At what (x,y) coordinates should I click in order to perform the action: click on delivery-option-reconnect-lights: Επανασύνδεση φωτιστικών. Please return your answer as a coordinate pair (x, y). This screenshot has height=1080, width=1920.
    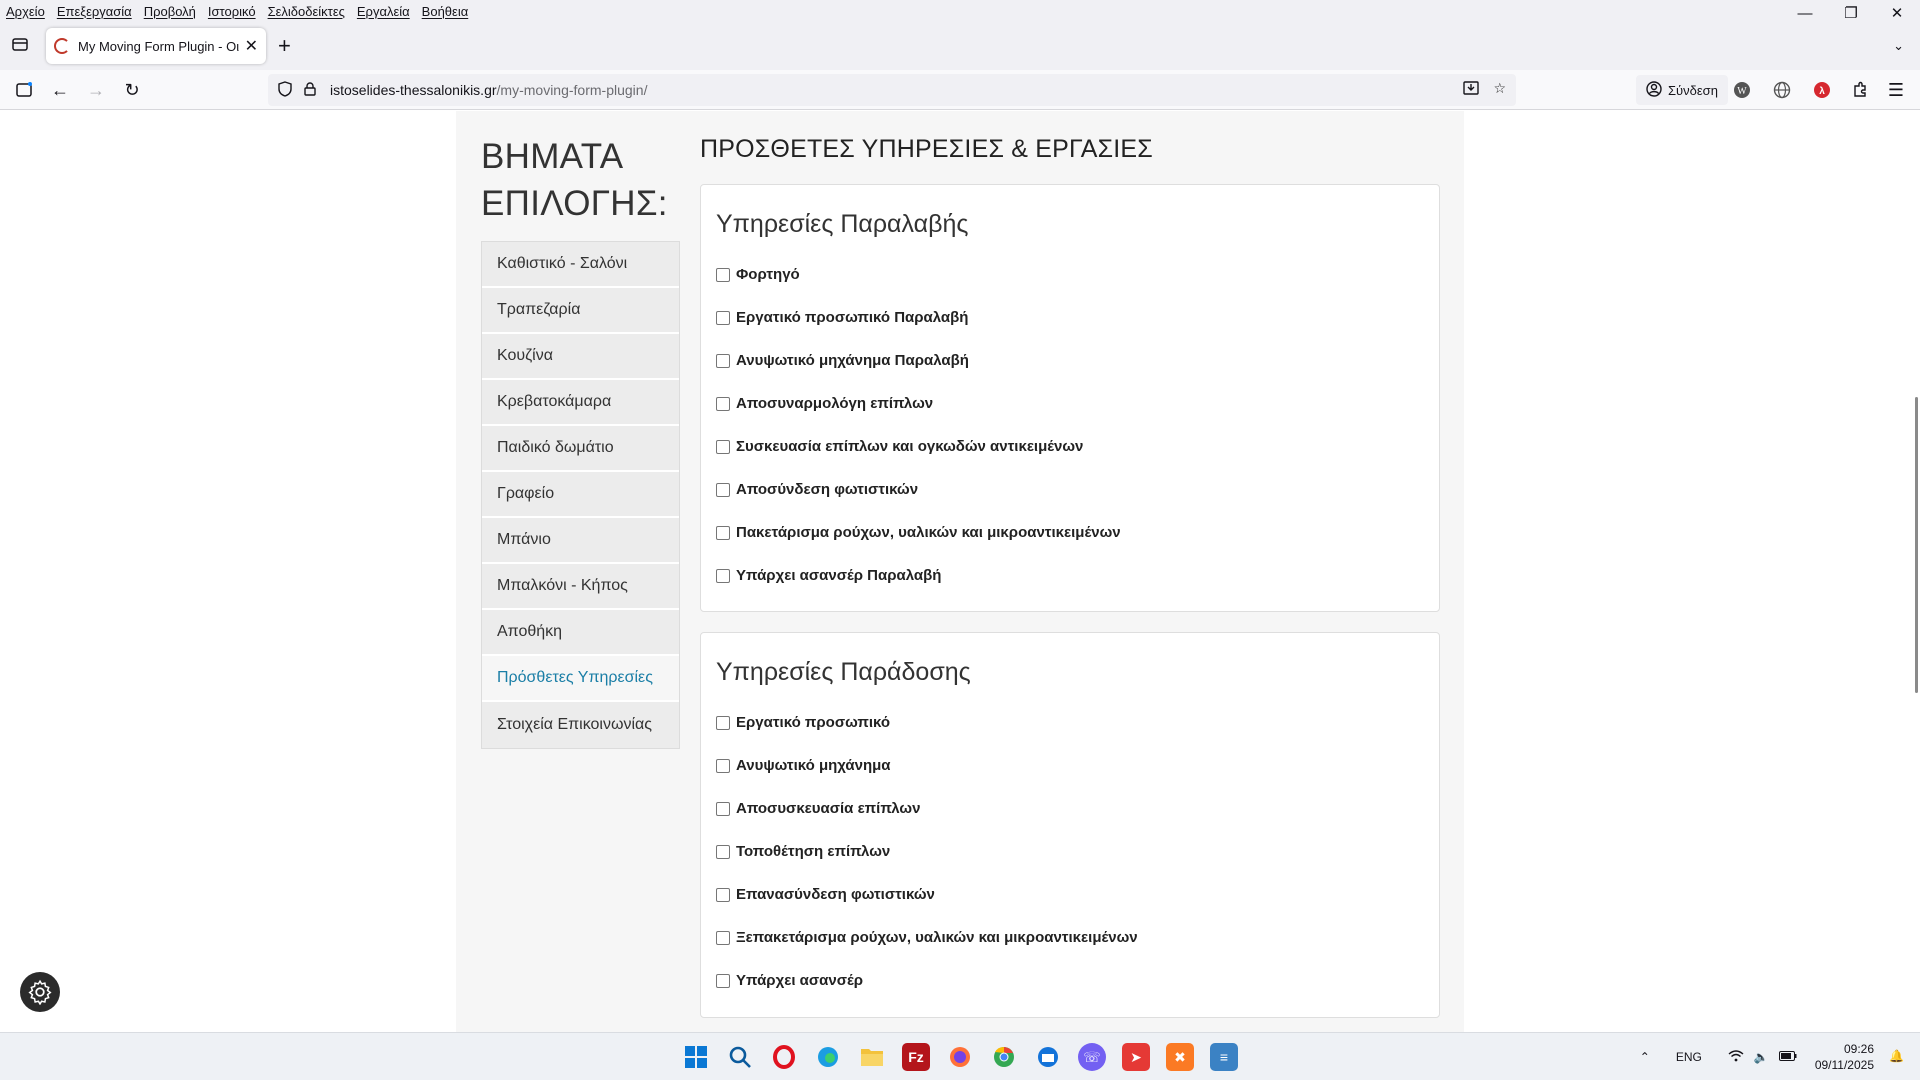
    Looking at the image, I should click on (825, 894).